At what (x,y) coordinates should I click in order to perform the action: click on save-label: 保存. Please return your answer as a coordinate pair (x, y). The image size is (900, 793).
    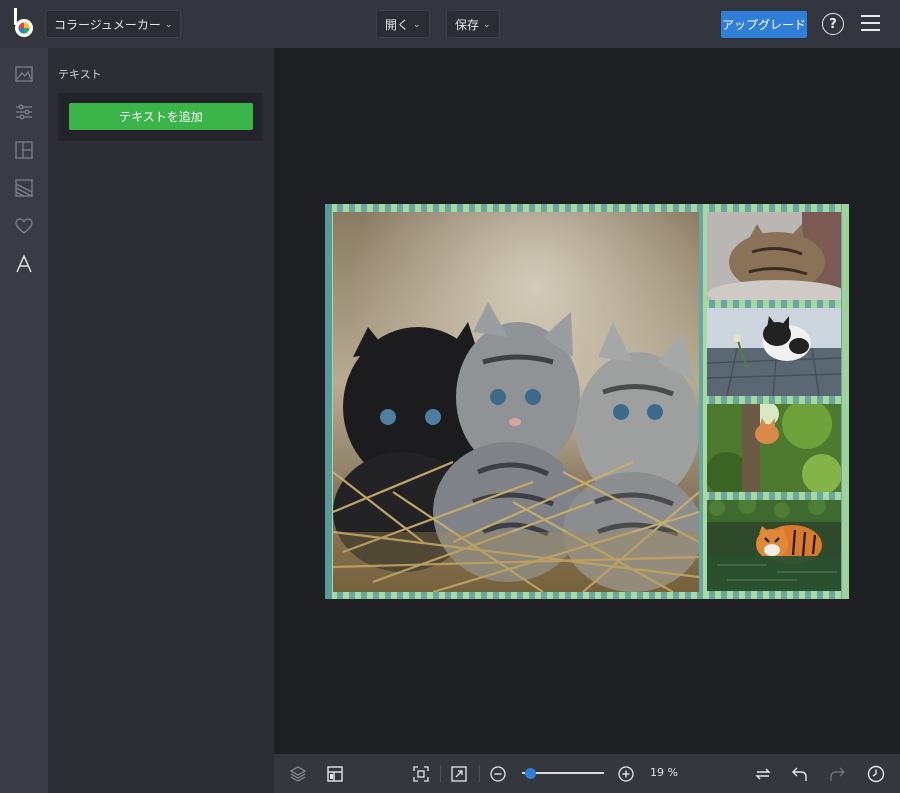
    Looking at the image, I should click on (467, 24).